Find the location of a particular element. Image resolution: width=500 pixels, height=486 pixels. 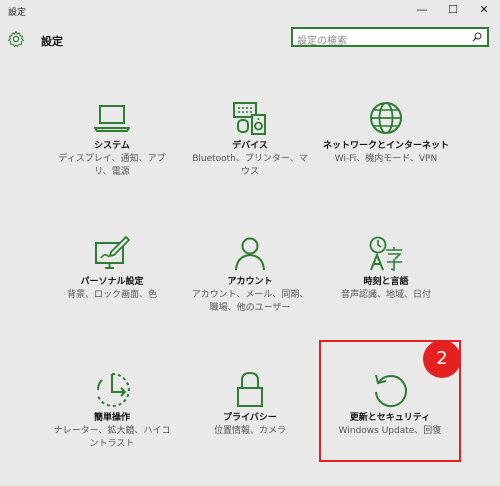

tile-privacy: プライバシー 位置情報、カメラ is located at coordinates (250, 404).